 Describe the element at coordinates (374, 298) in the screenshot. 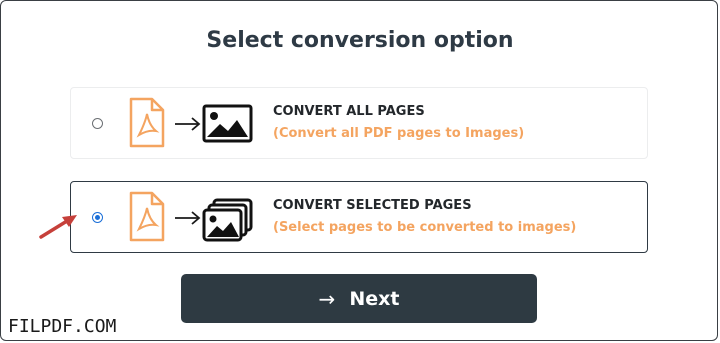

I see `next-button-label: Next` at that location.